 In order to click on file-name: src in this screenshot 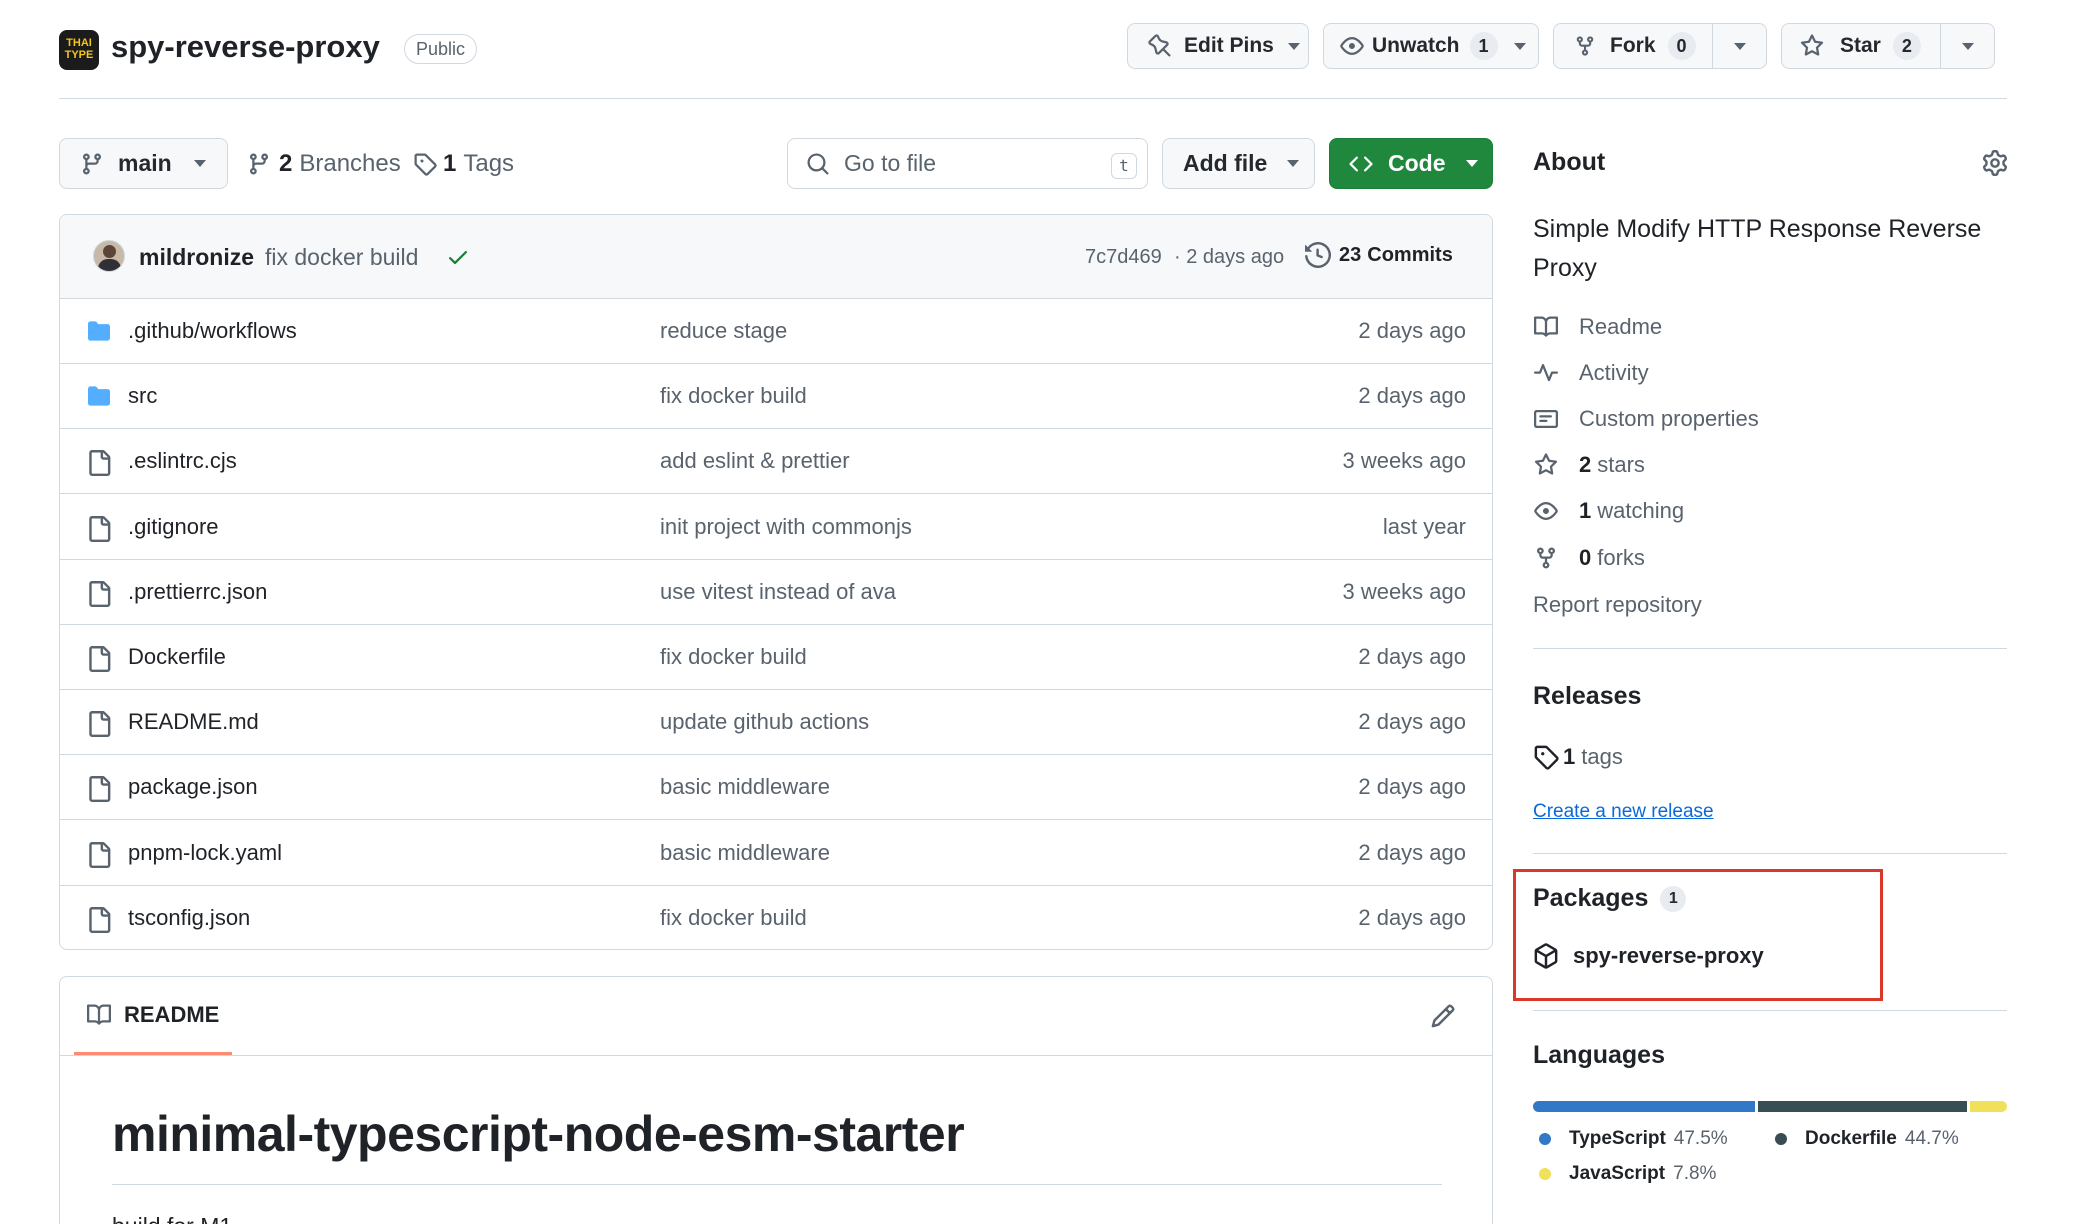, I will do `click(142, 396)`.